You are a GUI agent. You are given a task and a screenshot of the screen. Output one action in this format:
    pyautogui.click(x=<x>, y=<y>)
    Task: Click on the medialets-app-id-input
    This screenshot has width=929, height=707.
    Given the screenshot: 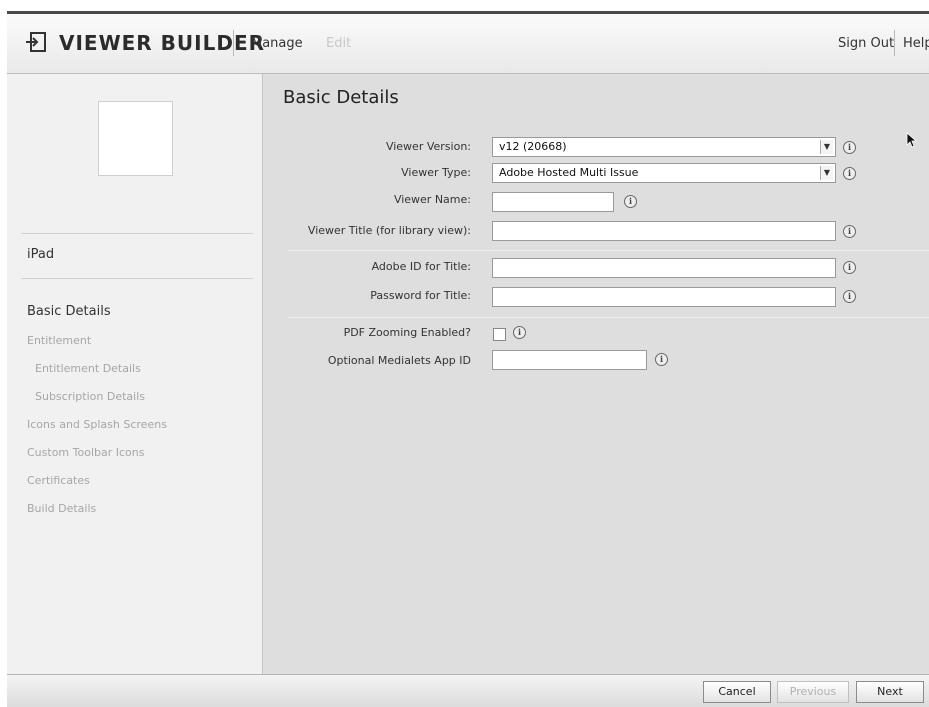 What is the action you would take?
    pyautogui.click(x=569, y=360)
    